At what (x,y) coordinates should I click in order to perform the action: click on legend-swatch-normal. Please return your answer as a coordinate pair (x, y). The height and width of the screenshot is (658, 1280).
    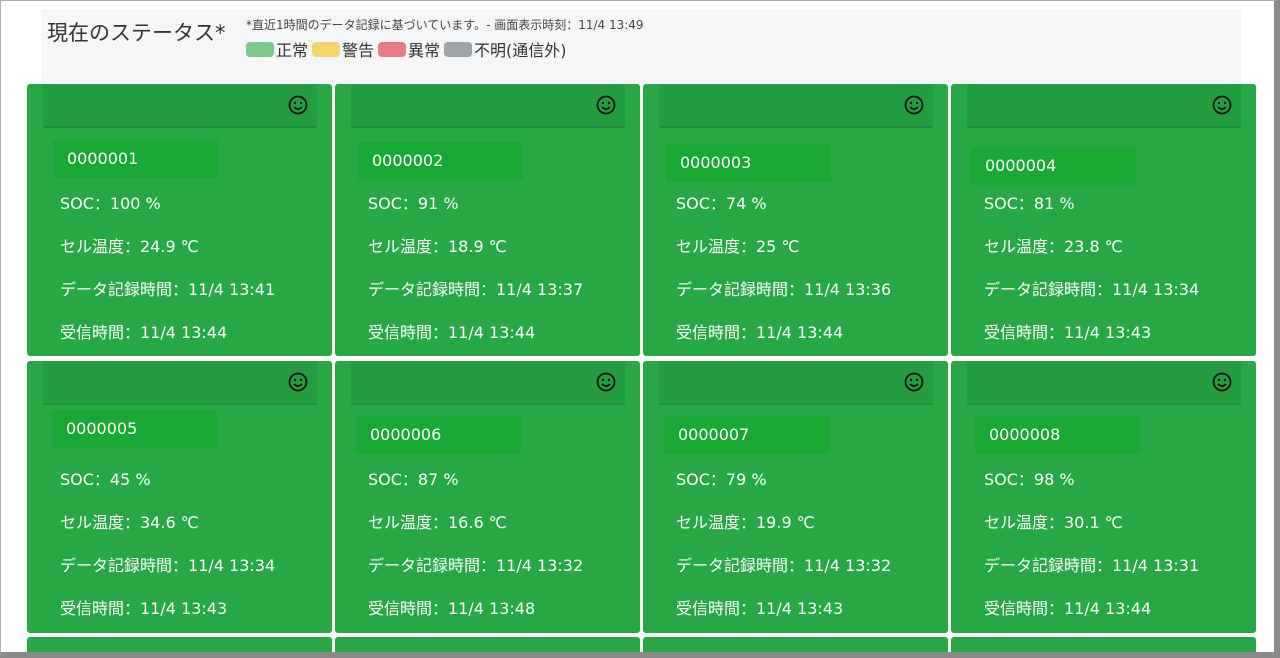
    Looking at the image, I should click on (260, 49).